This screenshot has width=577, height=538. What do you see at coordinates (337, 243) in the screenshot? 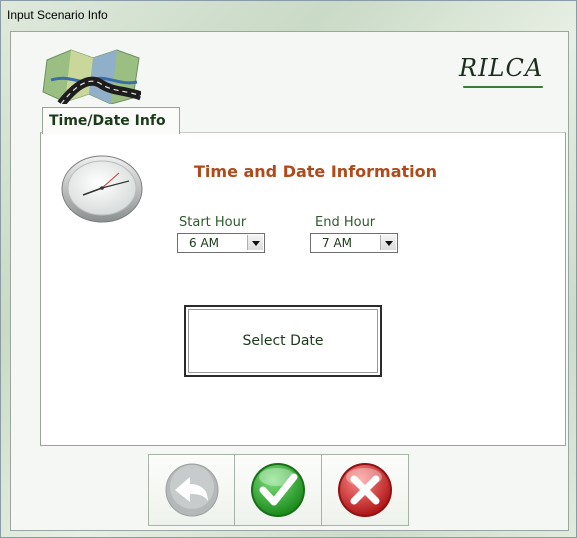
I see `end-hour-value: 7 AM` at bounding box center [337, 243].